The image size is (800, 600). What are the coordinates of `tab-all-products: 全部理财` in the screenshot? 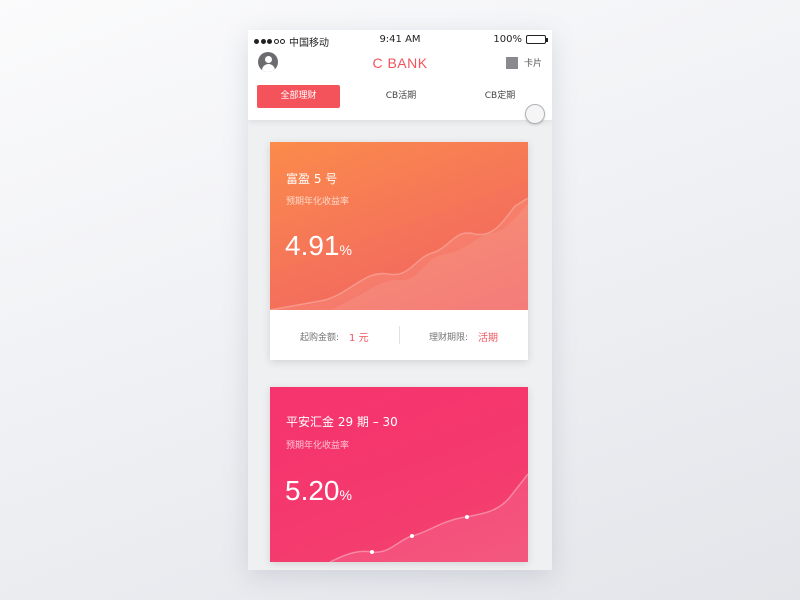 It's located at (298, 96).